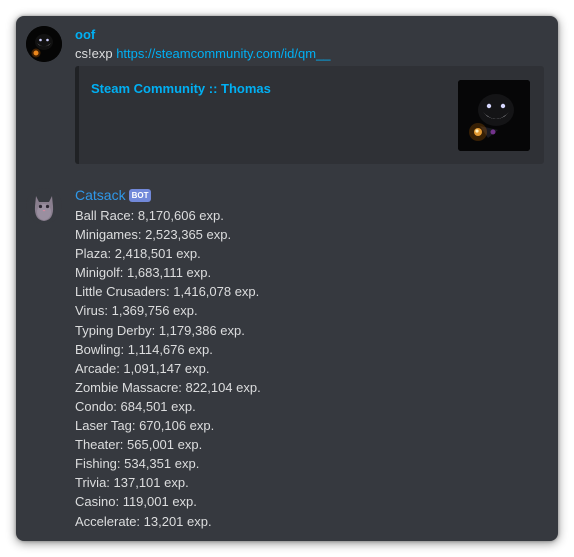 The image size is (574, 557). Describe the element at coordinates (139, 445) in the screenshot. I see `exp-line: Theater: 565,001 exp.` at that location.